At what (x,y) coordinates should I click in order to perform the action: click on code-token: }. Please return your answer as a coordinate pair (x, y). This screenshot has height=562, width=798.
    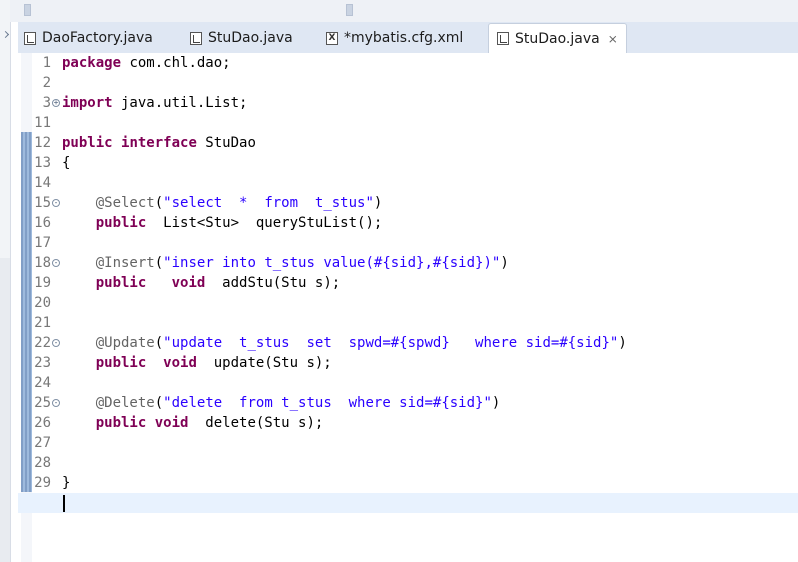
    Looking at the image, I should click on (66, 483).